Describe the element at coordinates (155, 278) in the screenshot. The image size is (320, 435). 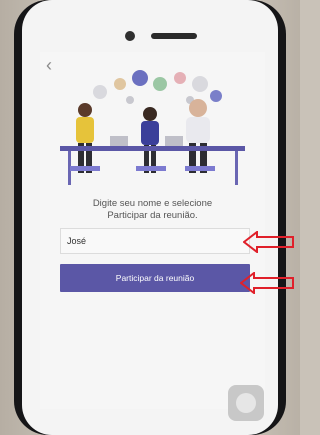
I see `join-meeting-button: Participar da reunião` at that location.